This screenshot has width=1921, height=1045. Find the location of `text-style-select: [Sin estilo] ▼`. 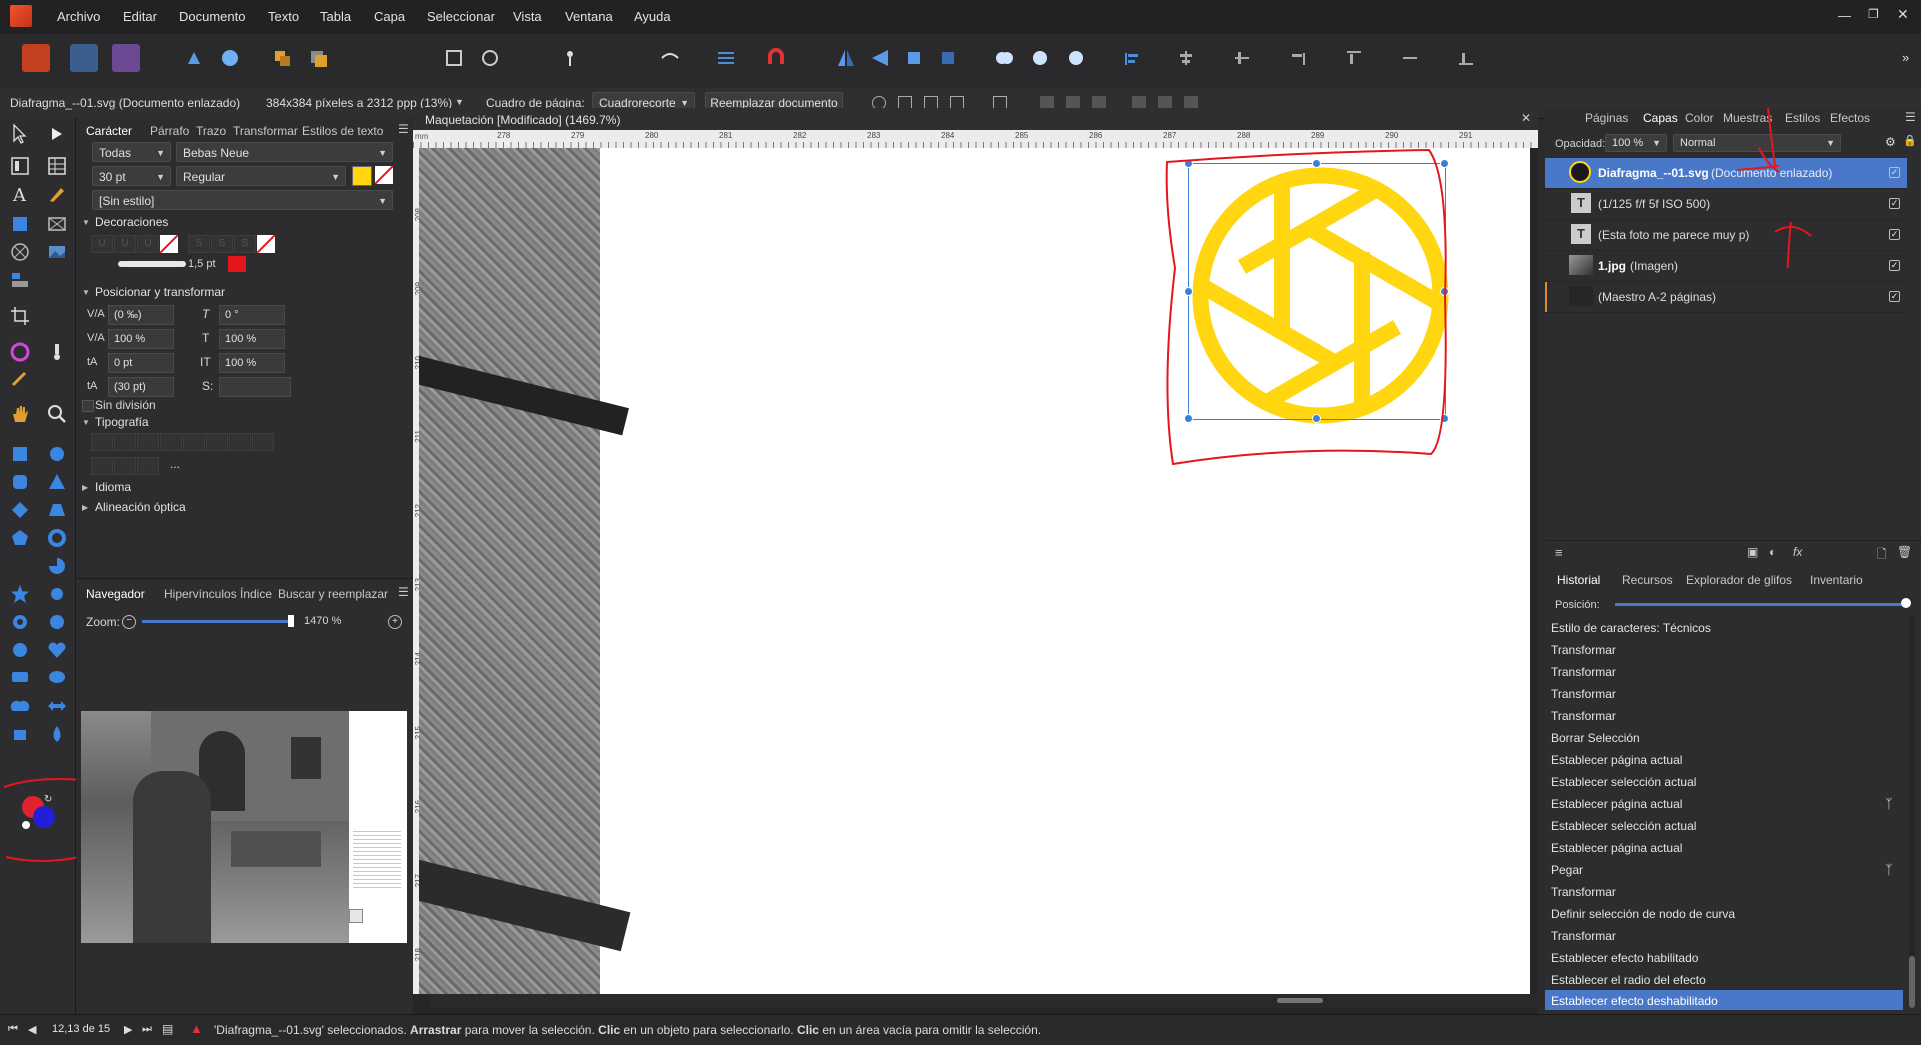

text-style-select: [Sin estilo] ▼ is located at coordinates (242, 200).